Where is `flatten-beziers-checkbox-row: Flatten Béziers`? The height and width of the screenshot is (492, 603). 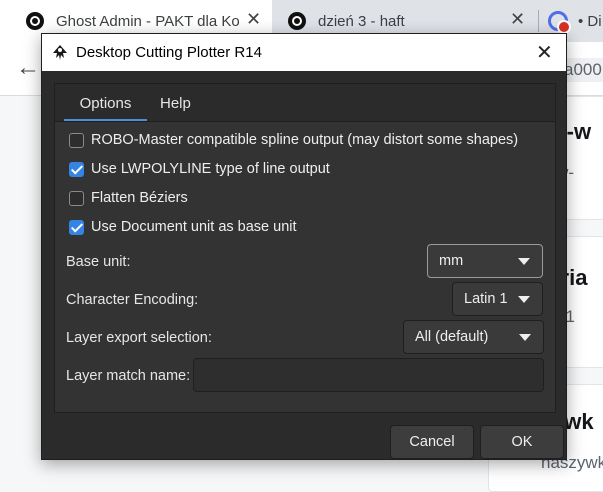 flatten-beziers-checkbox-row: Flatten Béziers is located at coordinates (128, 198).